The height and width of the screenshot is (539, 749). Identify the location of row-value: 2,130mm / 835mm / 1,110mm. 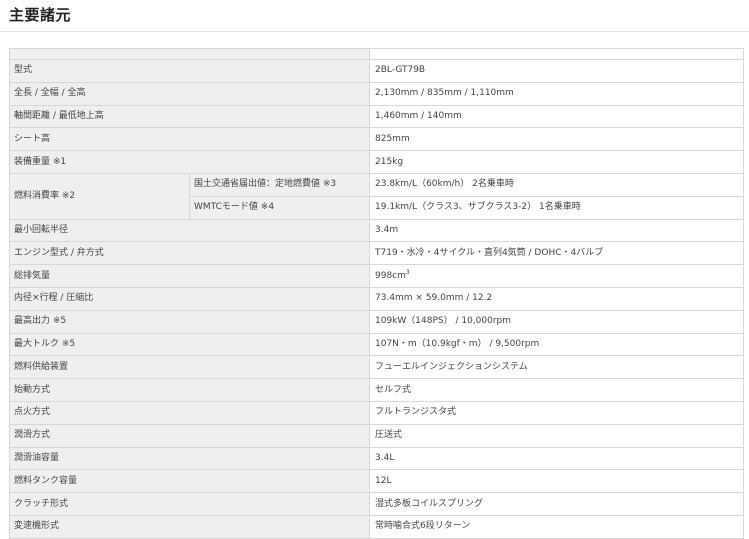
(556, 93).